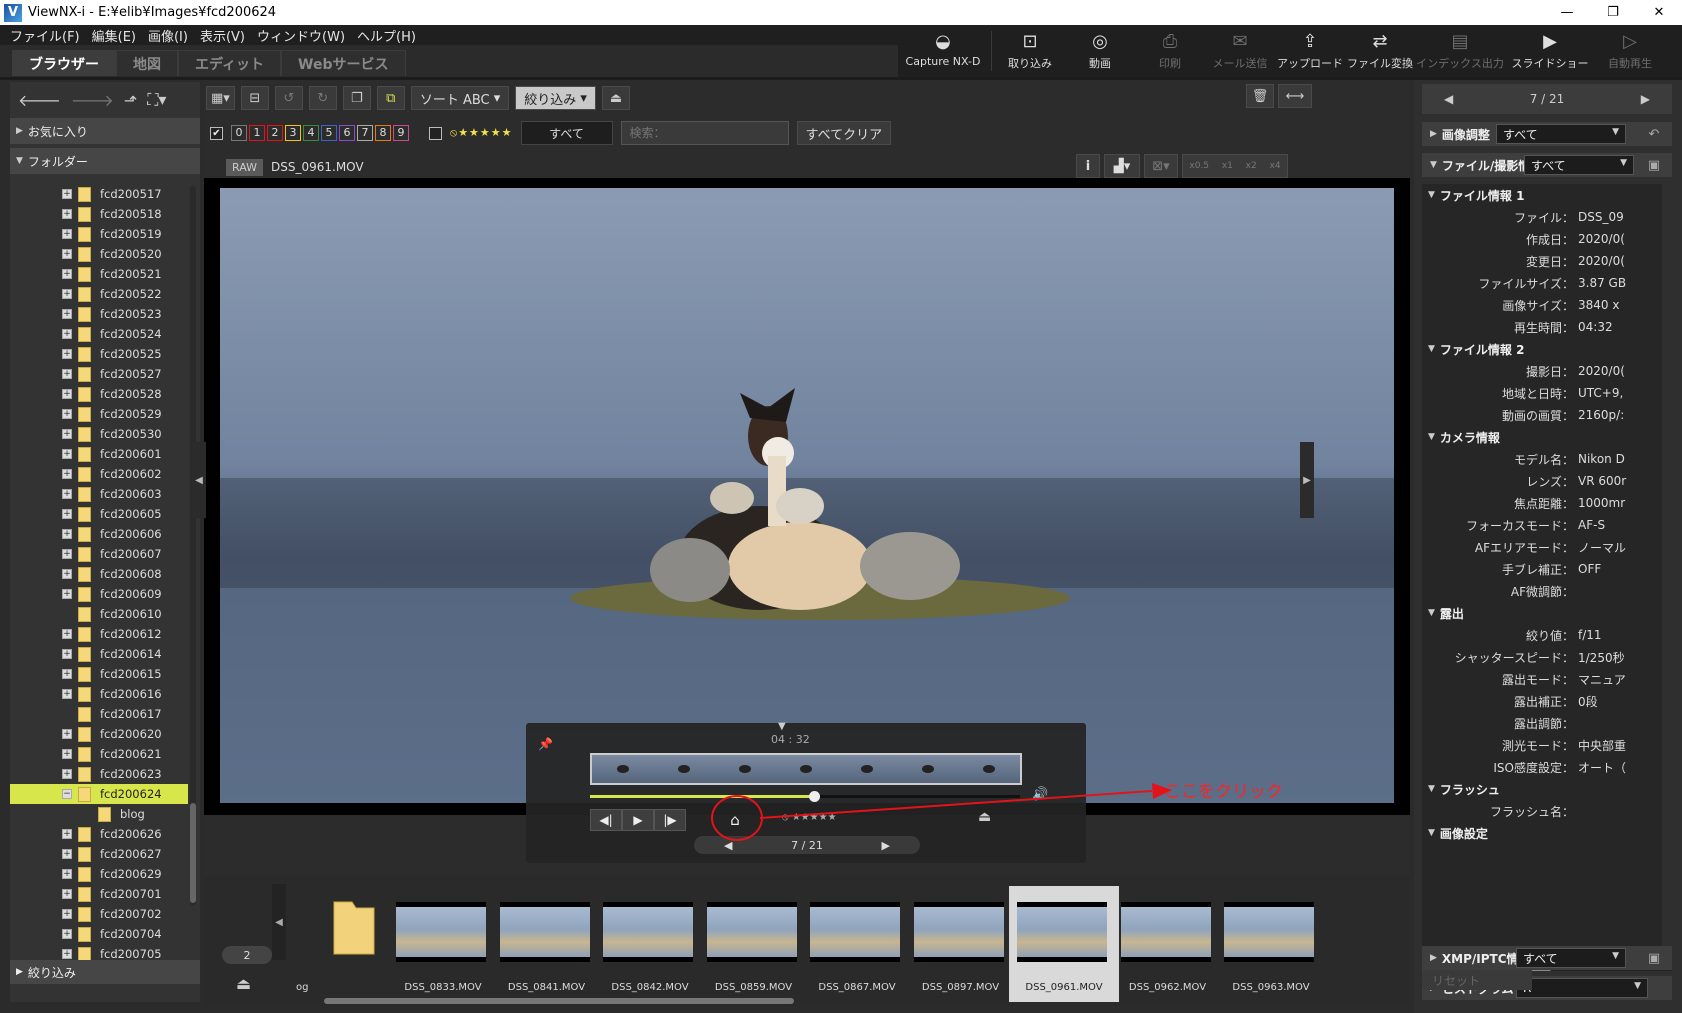 This screenshot has height=1013, width=1682. What do you see at coordinates (193, 546) in the screenshot?
I see `folder-scrollbar` at bounding box center [193, 546].